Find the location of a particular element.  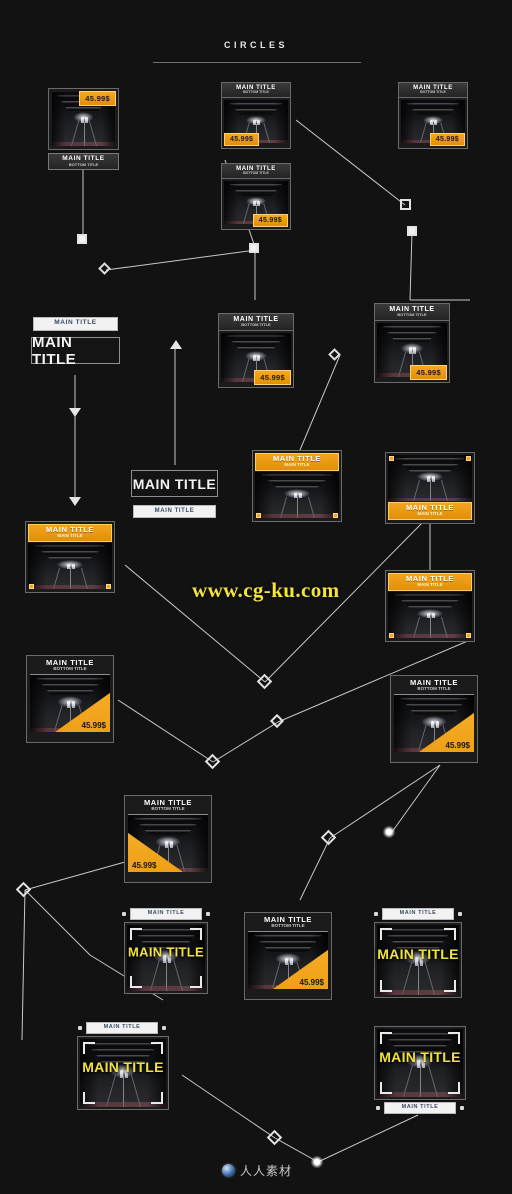

card-c21-tab: MAIN TITLE is located at coordinates (122, 1028).